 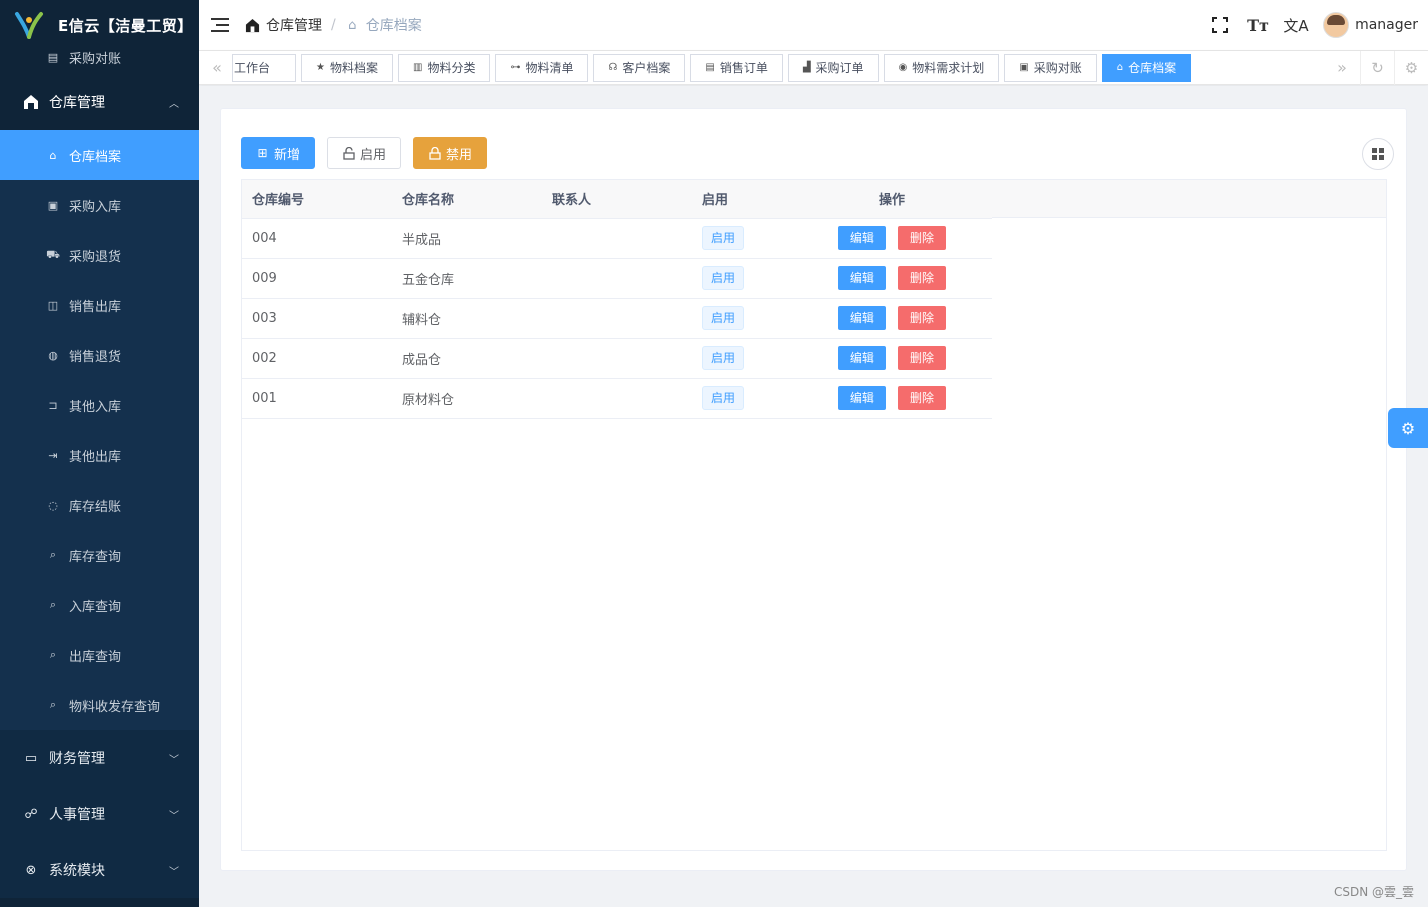 I want to click on tag-material-bom: ⊶ 物料清单, so click(x=542, y=67).